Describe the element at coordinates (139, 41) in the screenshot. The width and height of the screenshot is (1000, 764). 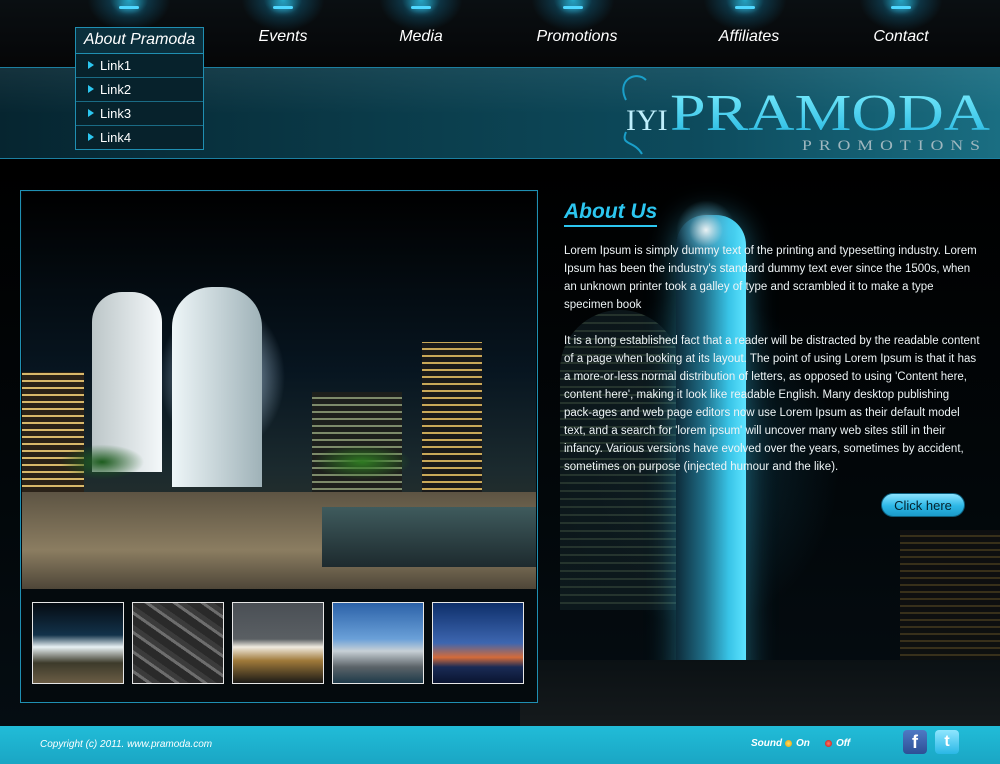
I see `nav-about-pramoda: About Pramoda` at that location.